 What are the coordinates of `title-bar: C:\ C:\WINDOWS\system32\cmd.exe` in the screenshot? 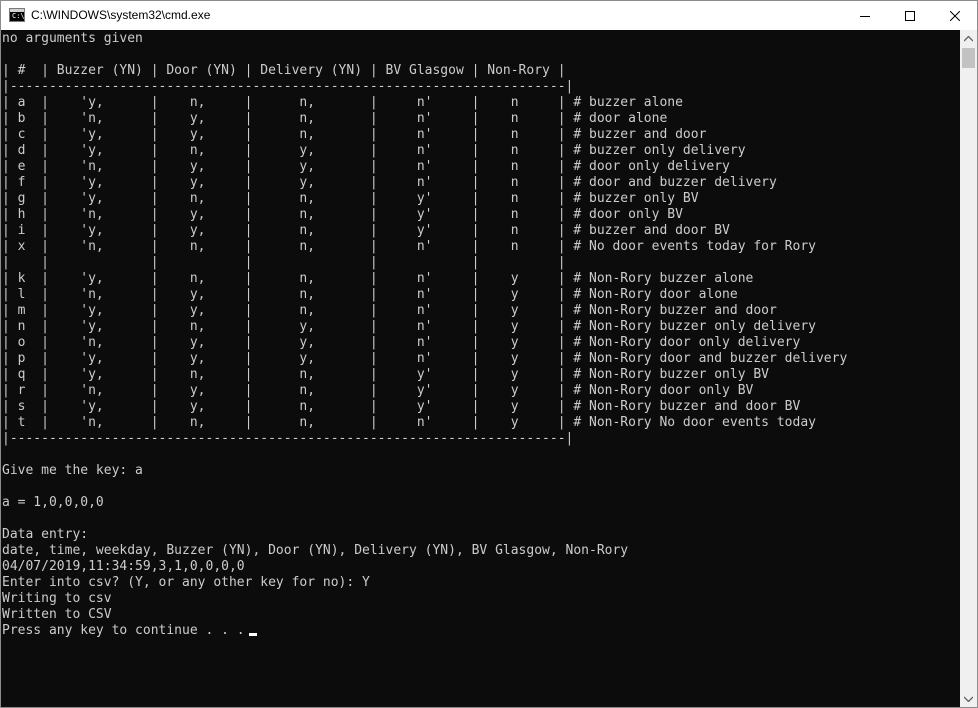 It's located at (489, 15).